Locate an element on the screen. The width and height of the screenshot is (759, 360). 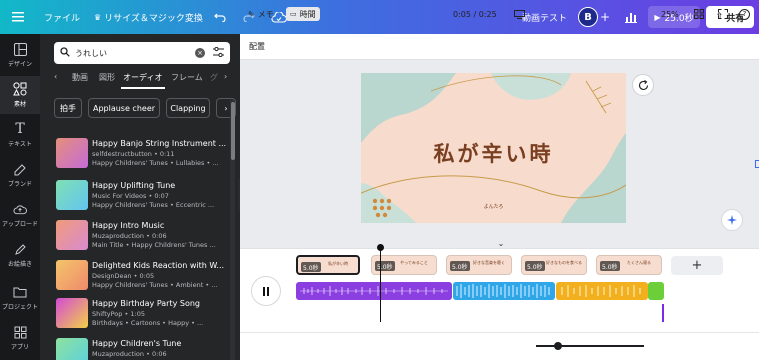
chip-applause: 拍手 is located at coordinates (68, 108).